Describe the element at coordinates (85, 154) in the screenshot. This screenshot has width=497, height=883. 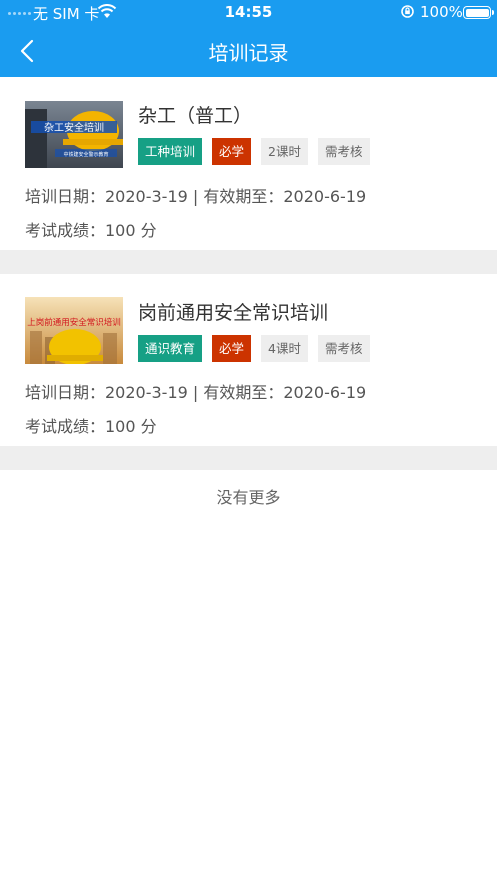
I see `thumb-subtitle-text: 中铁建安全警示教育` at that location.